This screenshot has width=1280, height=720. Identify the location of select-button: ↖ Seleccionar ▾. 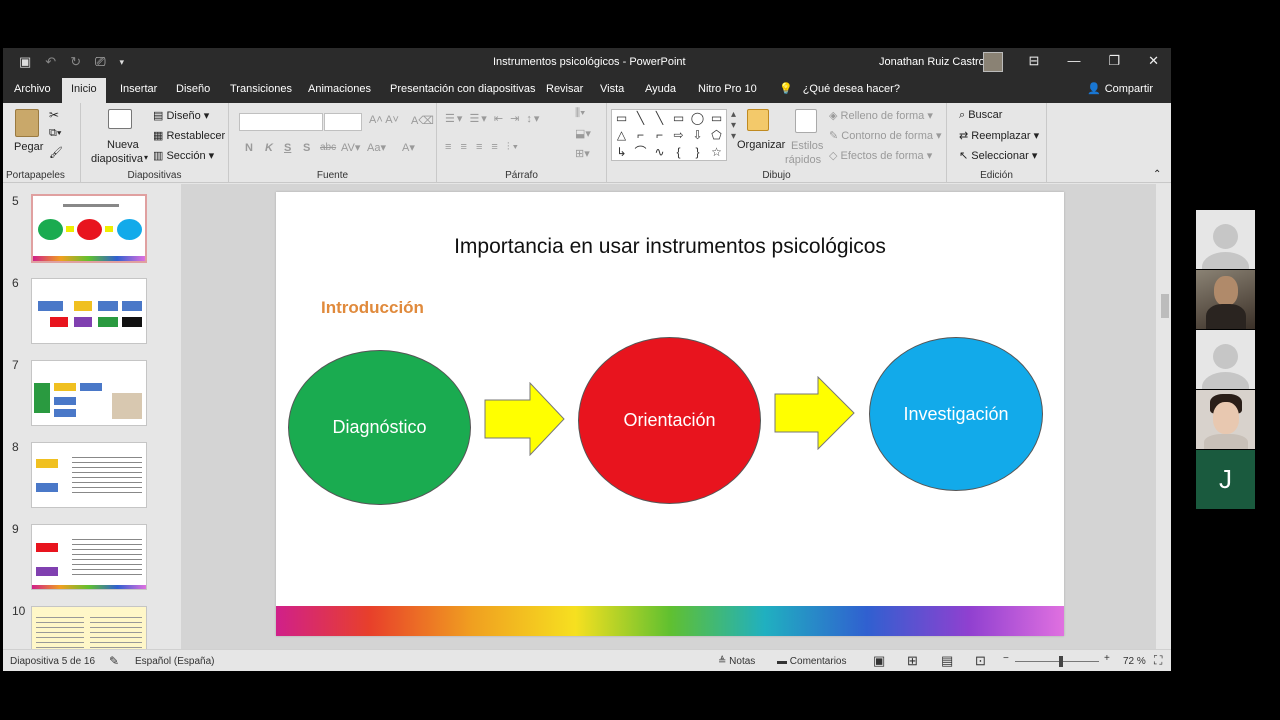
(998, 155).